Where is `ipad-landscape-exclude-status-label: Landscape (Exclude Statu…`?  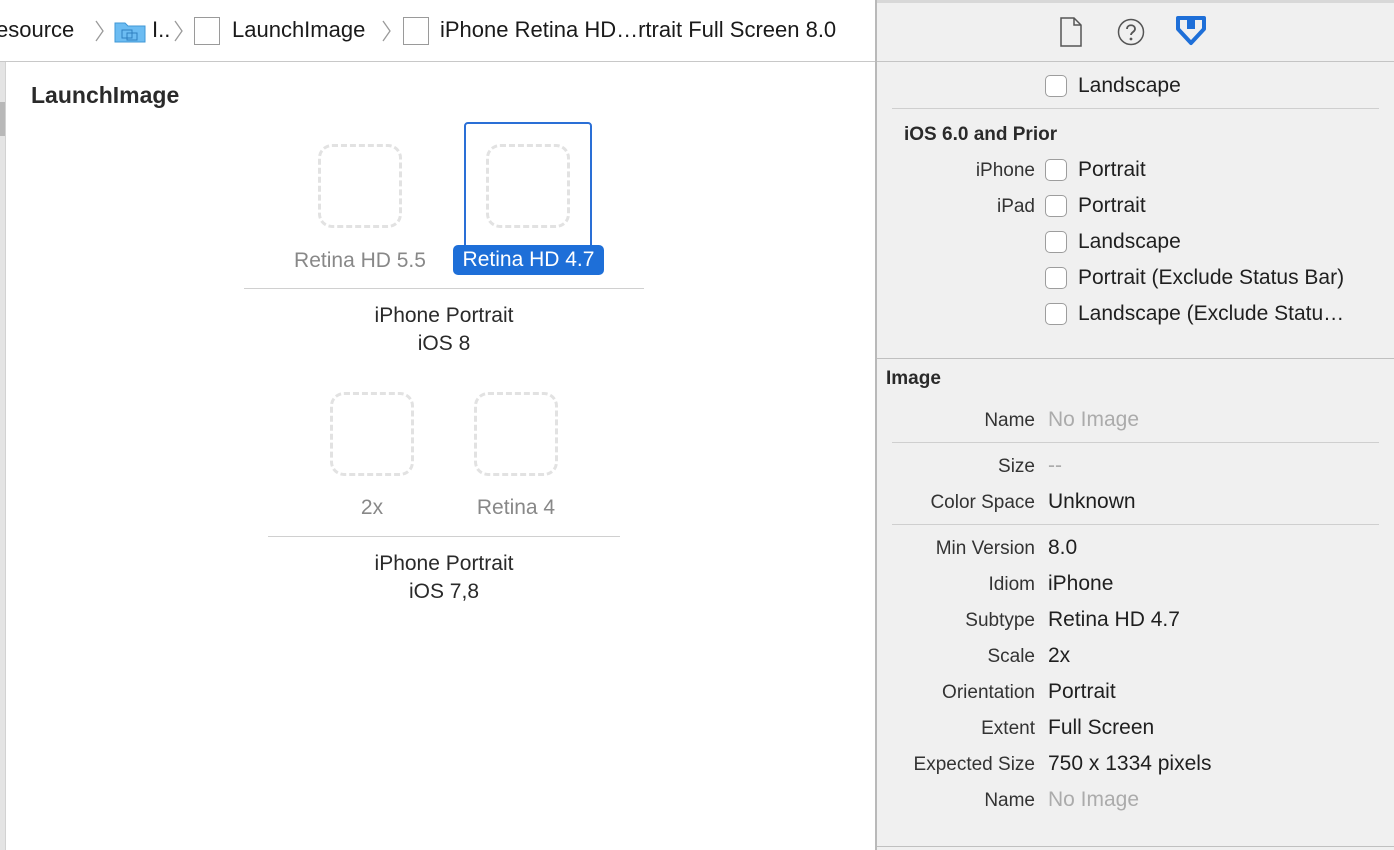
ipad-landscape-exclude-status-label: Landscape (Exclude Statu… is located at coordinates (1211, 313).